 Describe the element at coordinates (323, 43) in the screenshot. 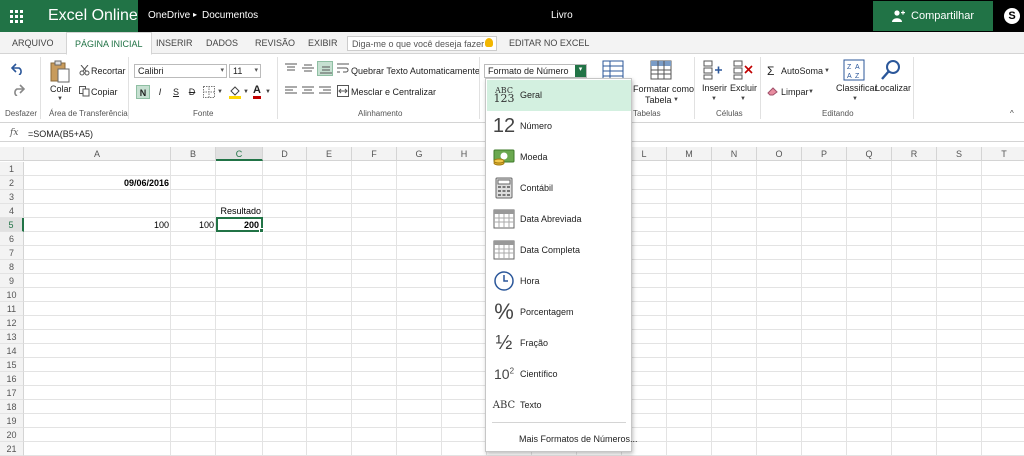

I see `tab-exibir: EXIBIR` at that location.